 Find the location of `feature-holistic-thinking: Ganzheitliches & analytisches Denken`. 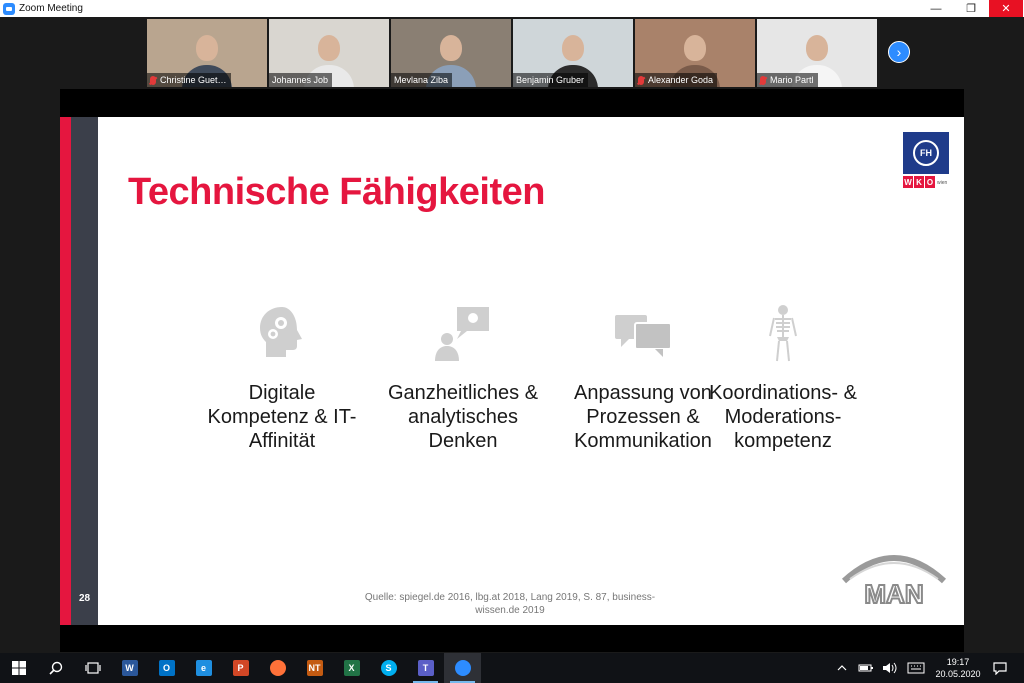

feature-holistic-thinking: Ganzheitliches & analytisches Denken is located at coordinates (463, 378).